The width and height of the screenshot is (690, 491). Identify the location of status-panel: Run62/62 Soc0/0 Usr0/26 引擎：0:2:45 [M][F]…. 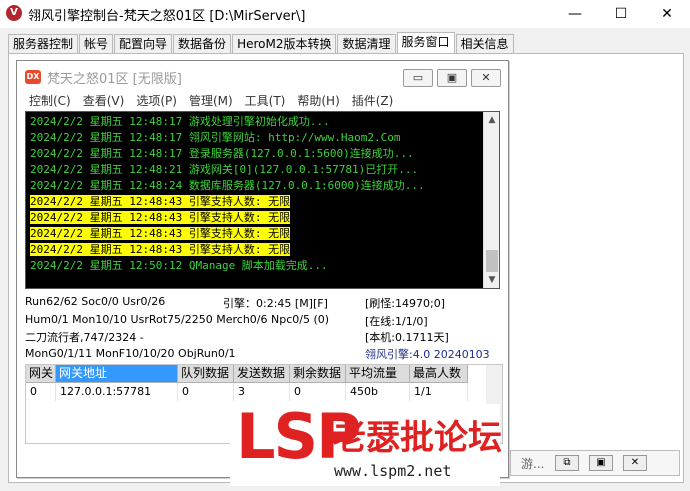
(262, 328).